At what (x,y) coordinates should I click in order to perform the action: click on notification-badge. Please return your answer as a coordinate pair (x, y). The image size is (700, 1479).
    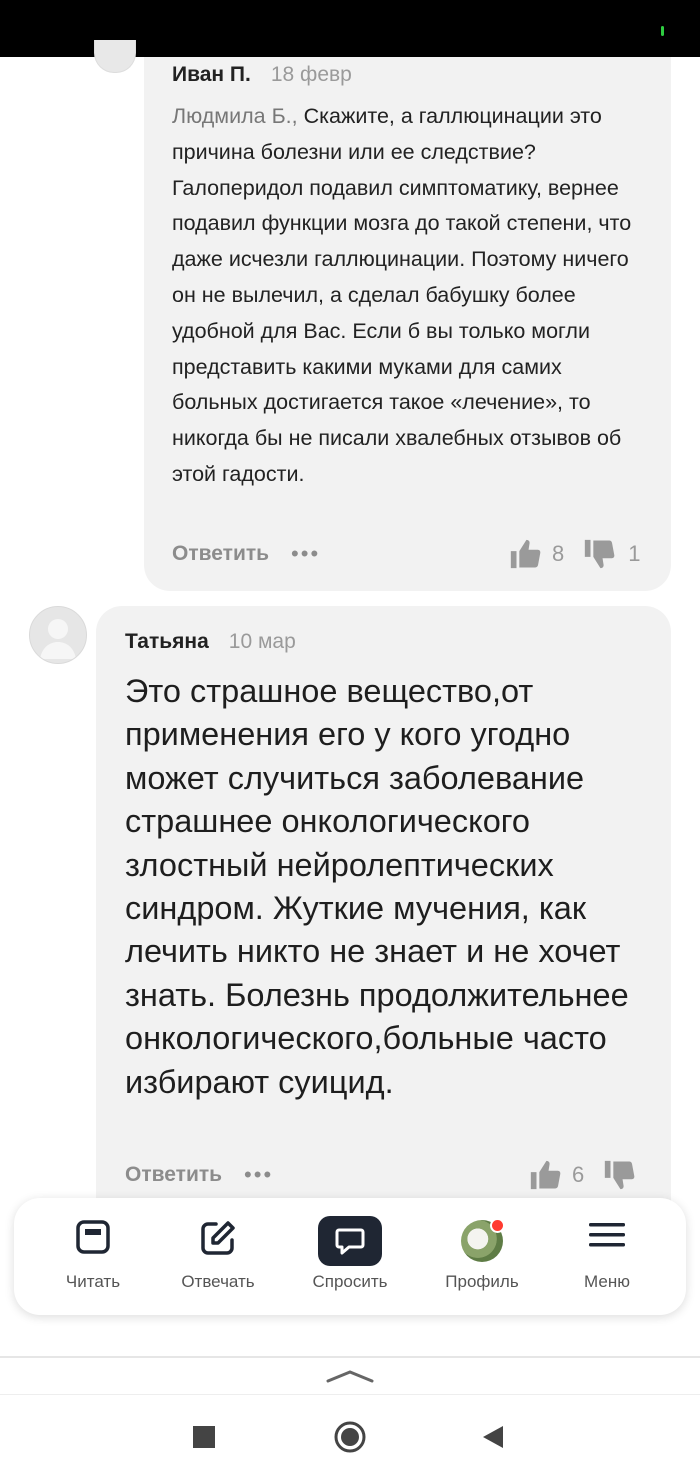
    Looking at the image, I should click on (497, 1225).